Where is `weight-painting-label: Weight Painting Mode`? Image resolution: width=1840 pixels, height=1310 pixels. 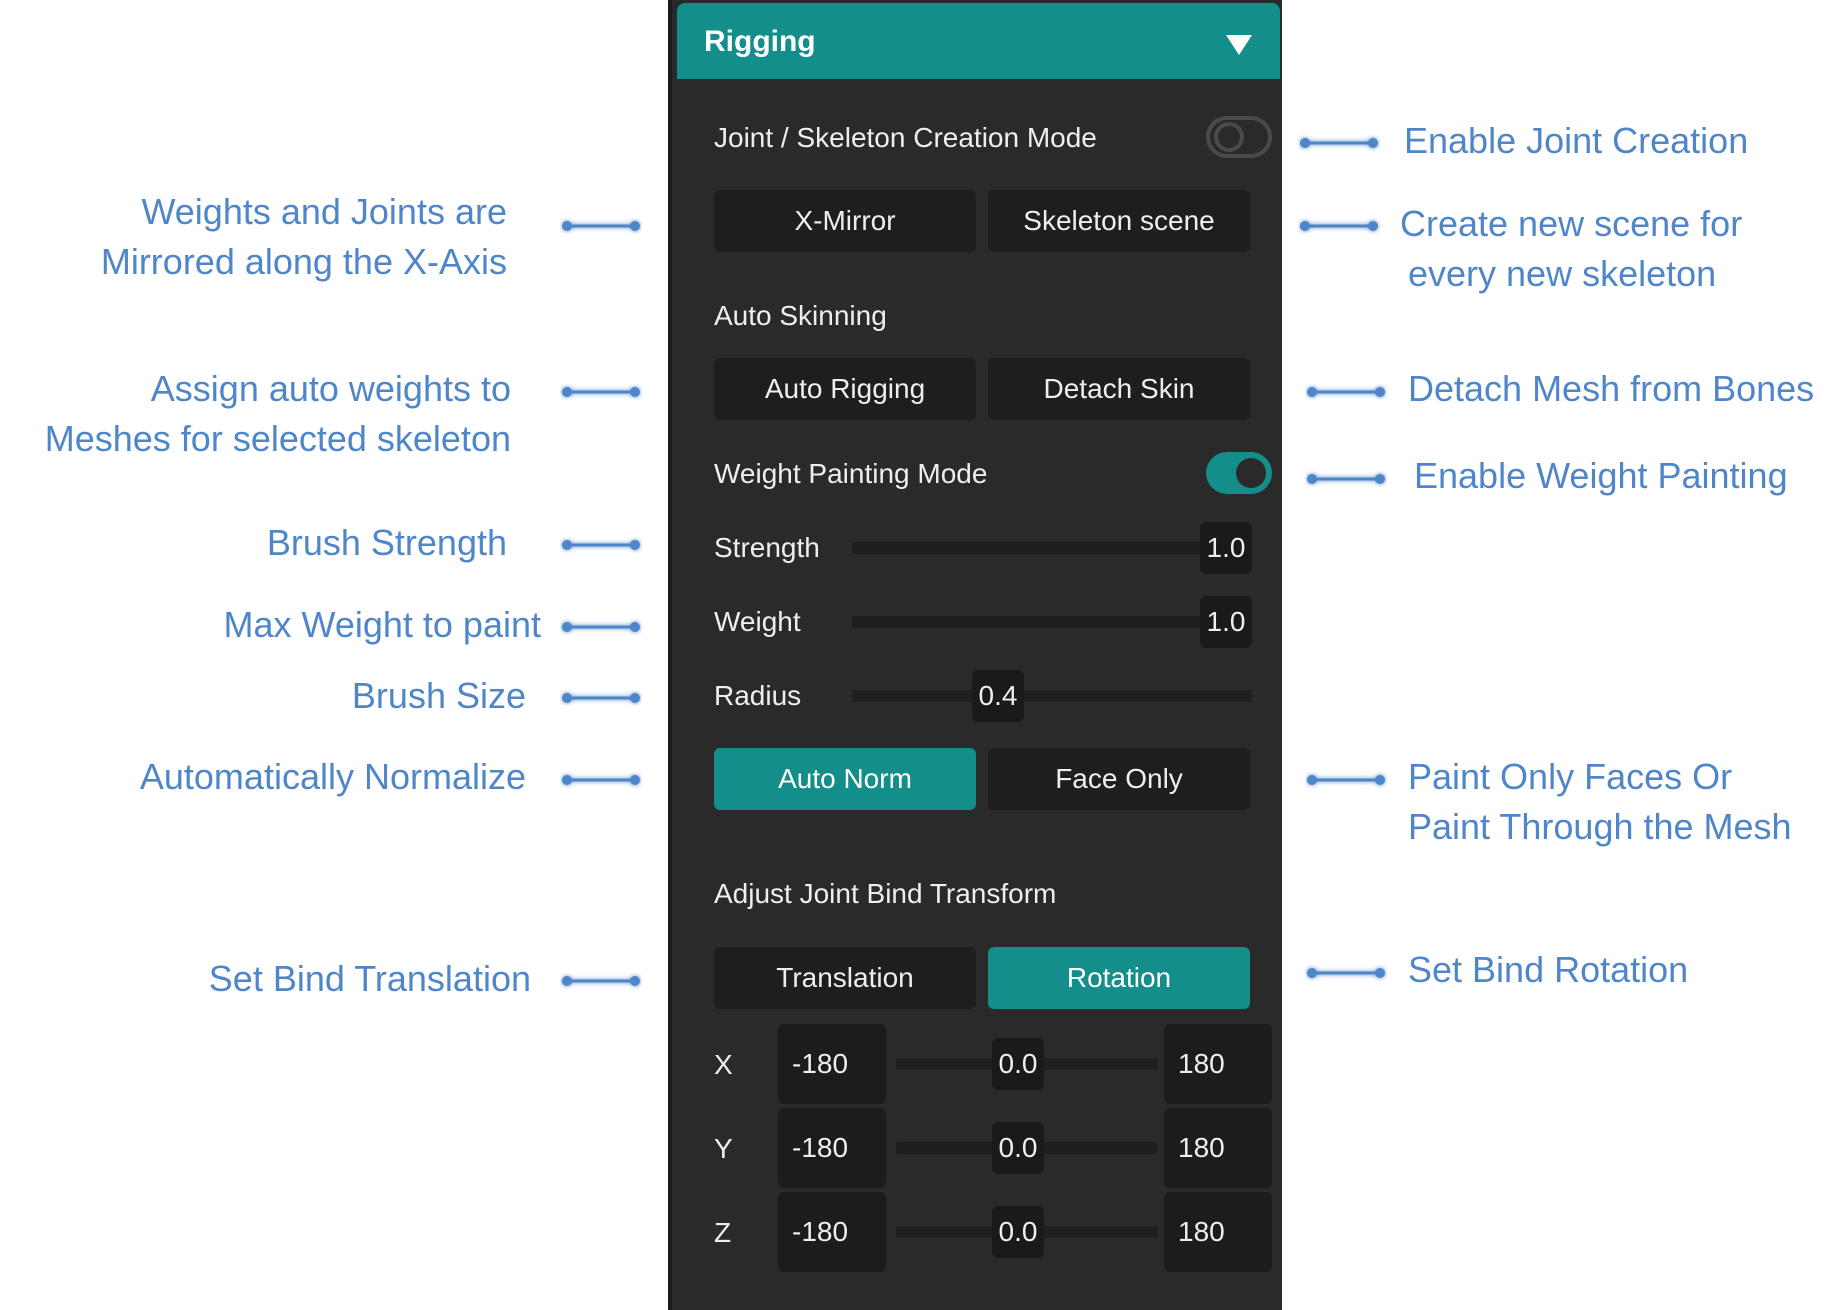 weight-painting-label: Weight Painting Mode is located at coordinates (851, 473).